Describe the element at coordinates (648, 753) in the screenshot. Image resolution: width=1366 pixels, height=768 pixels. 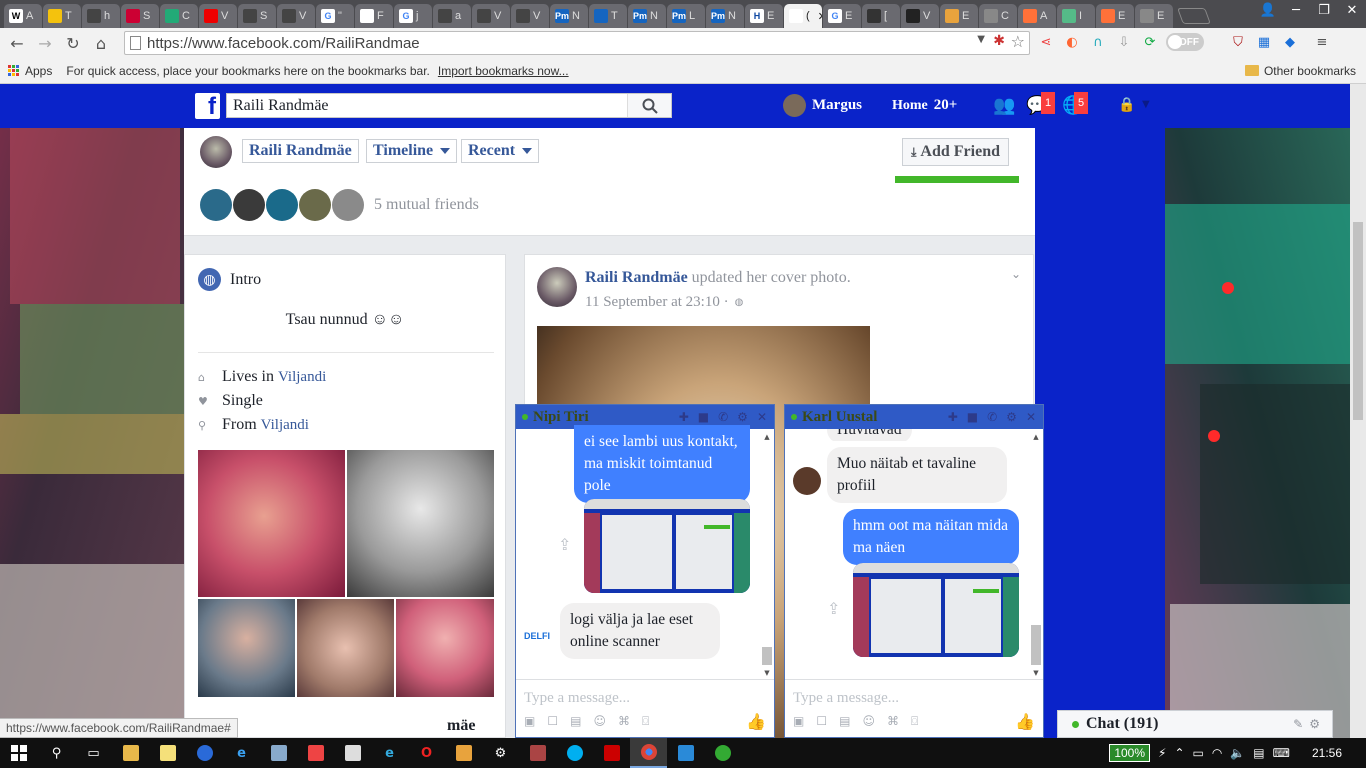
I see `chrome-taskbar-icon` at that location.